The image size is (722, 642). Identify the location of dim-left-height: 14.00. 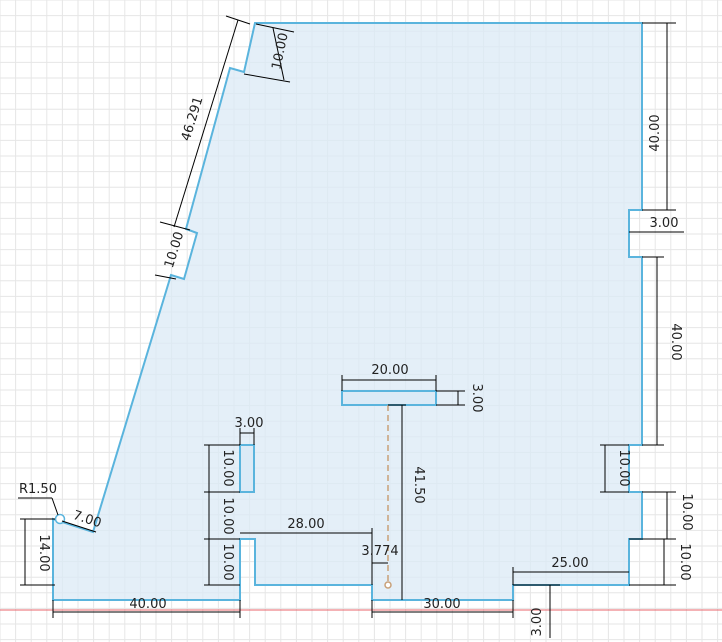
(37, 552).